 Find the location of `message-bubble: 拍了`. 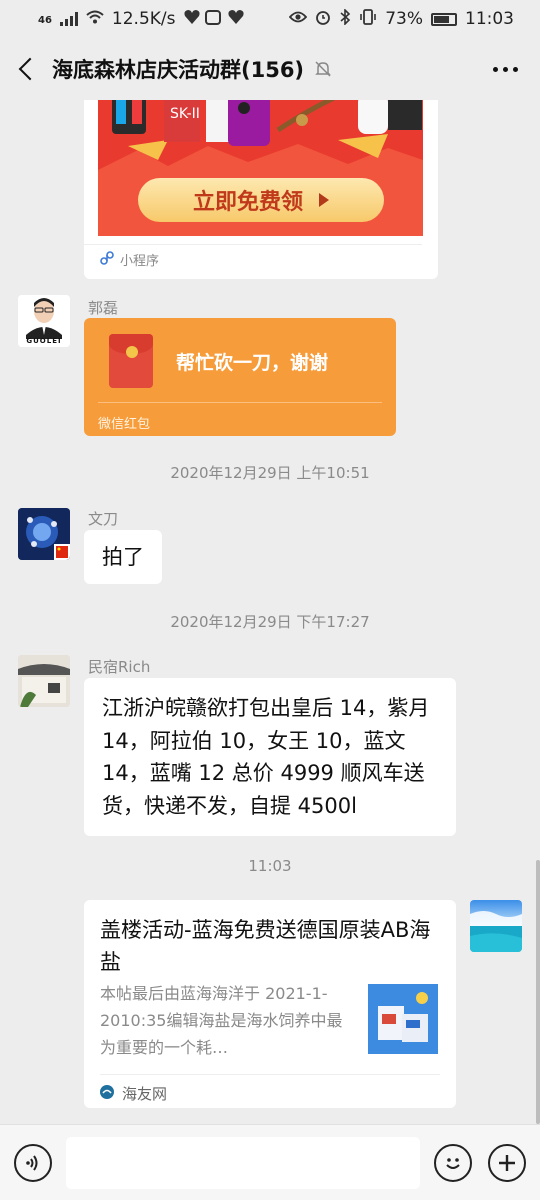

message-bubble: 拍了 is located at coordinates (123, 557).